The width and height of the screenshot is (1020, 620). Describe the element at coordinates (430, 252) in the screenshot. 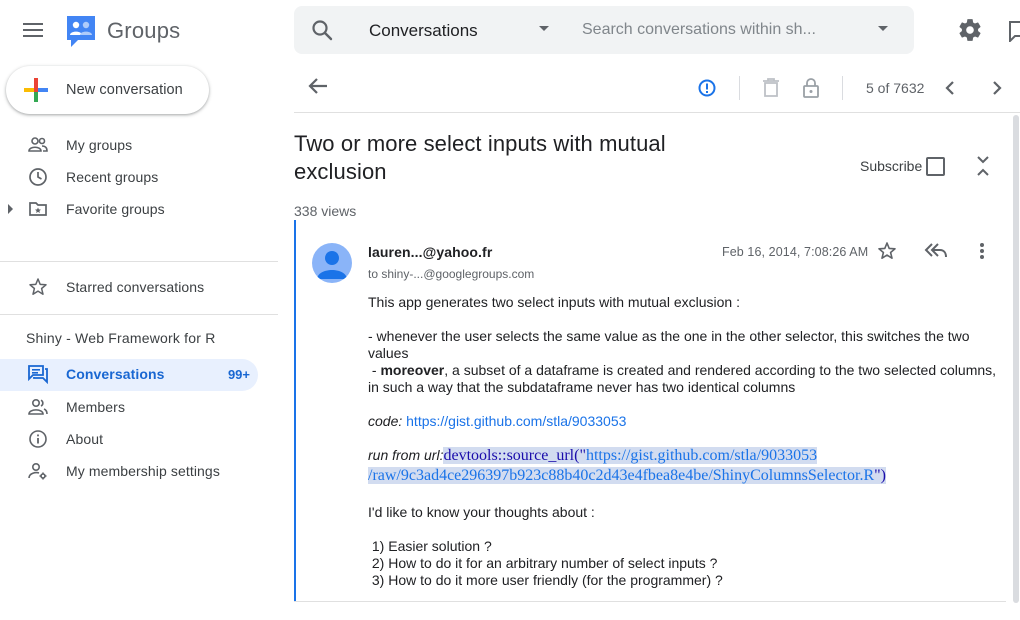

I see `sender-name: lauren...@yahoo.fr` at that location.